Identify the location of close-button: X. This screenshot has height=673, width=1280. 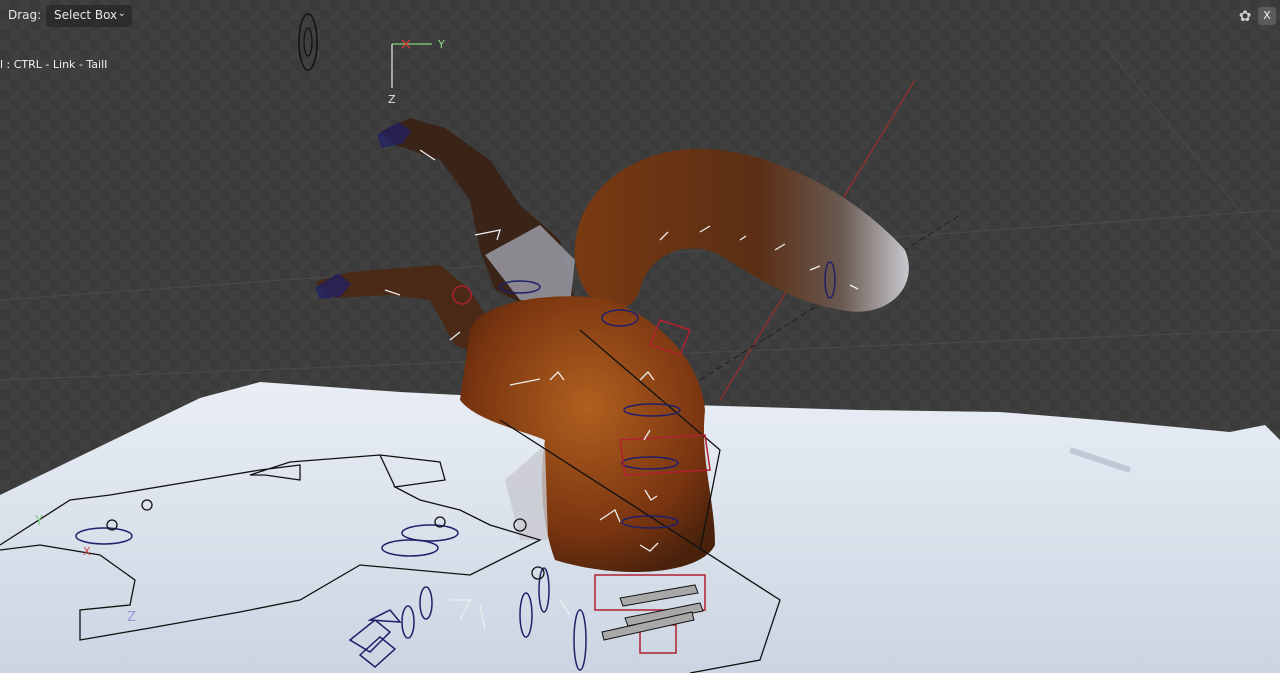
(1267, 16).